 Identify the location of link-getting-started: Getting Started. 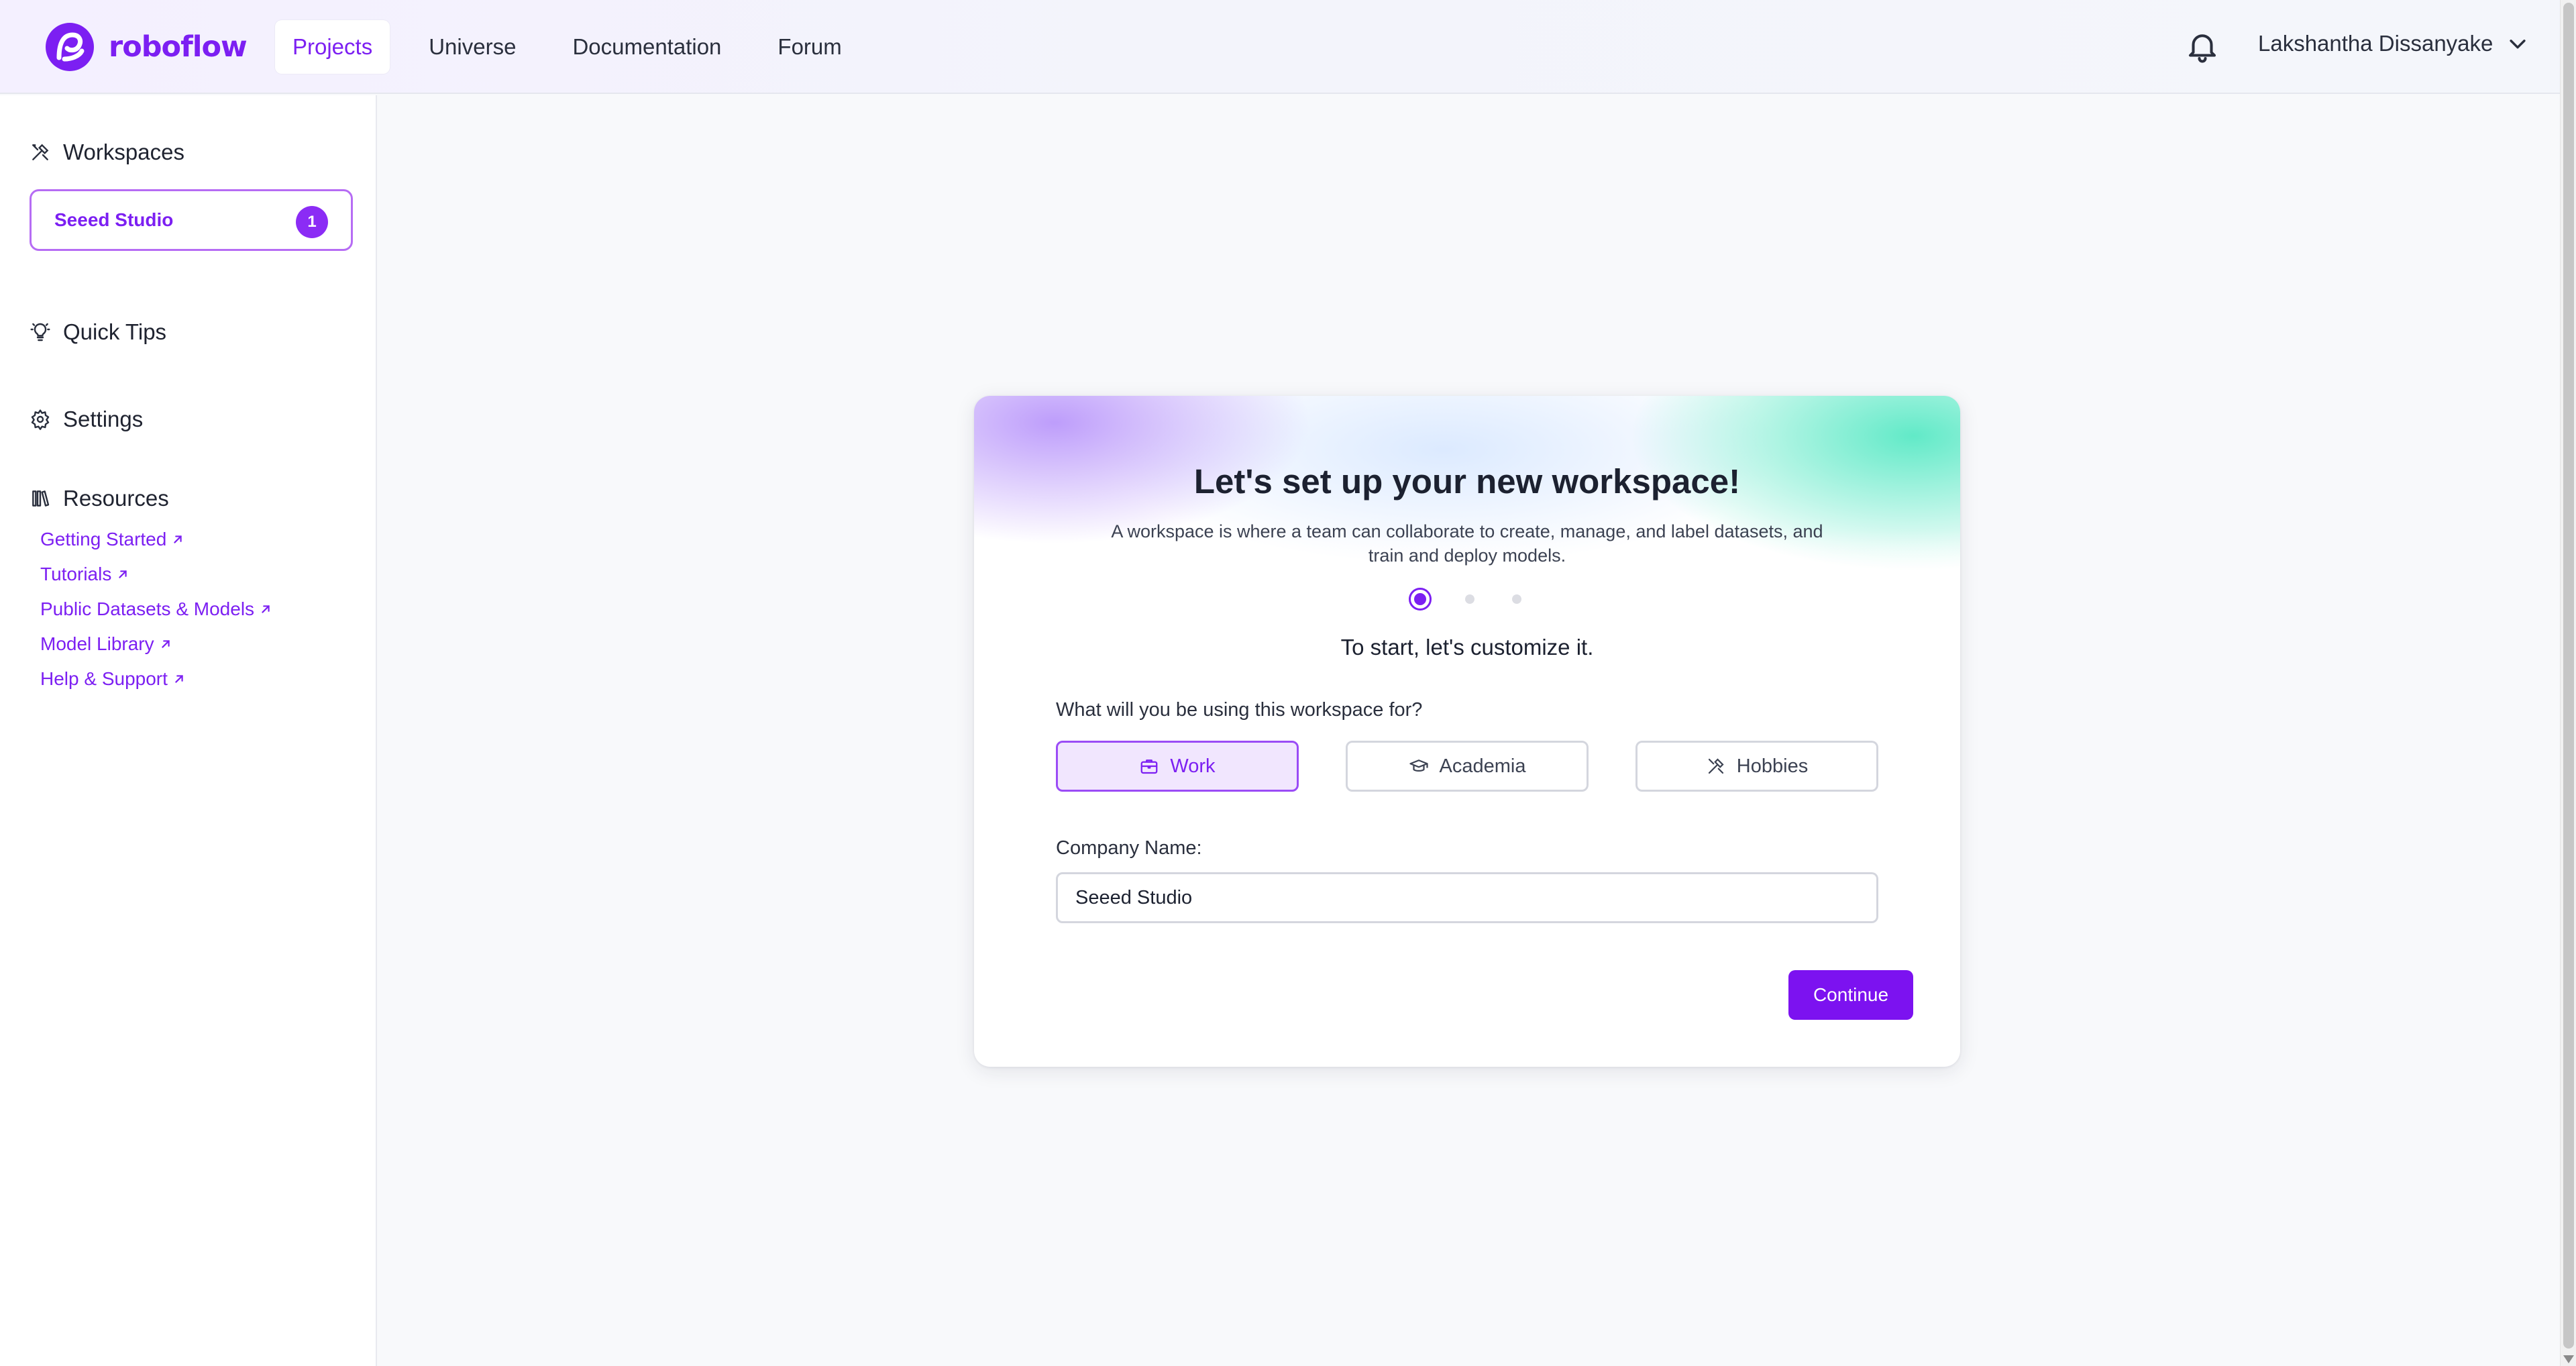
(112, 539).